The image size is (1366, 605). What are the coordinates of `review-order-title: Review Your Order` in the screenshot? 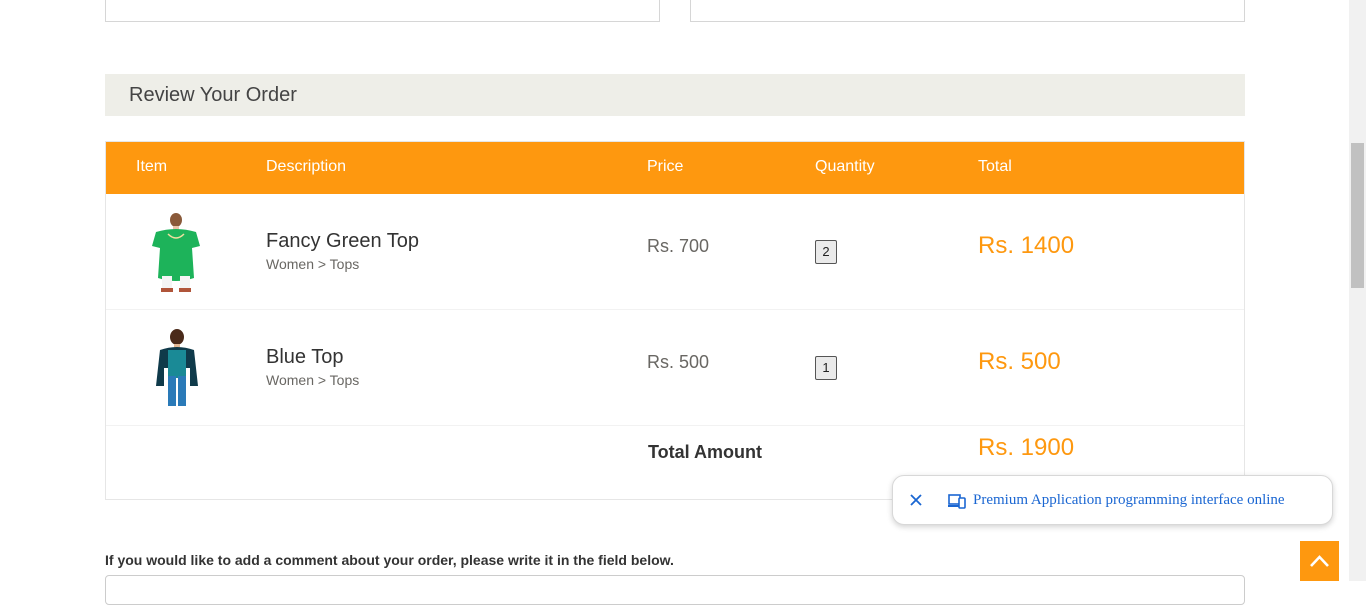 It's located at (213, 95).